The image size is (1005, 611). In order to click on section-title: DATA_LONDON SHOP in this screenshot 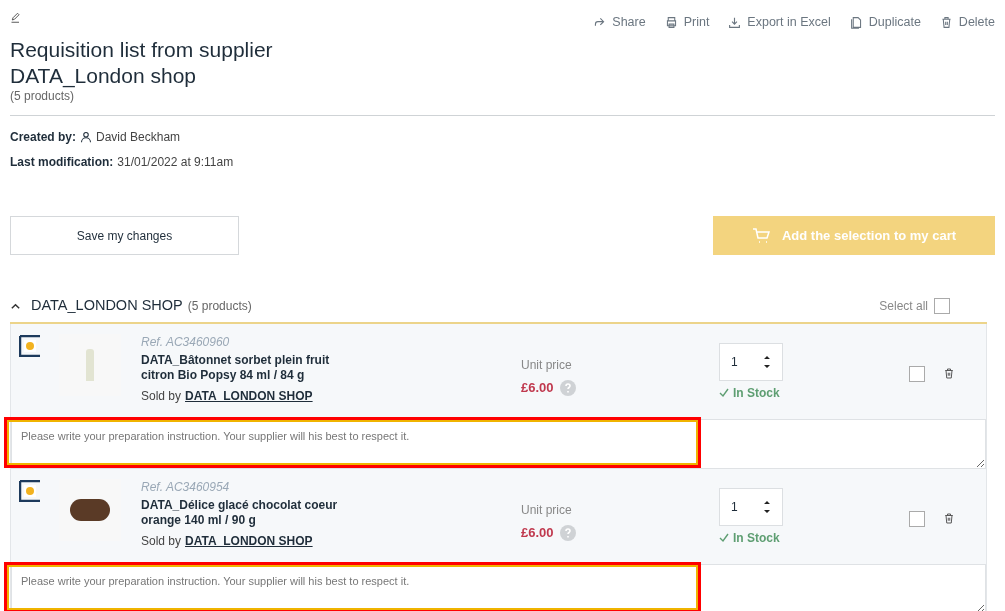, I will do `click(107, 306)`.